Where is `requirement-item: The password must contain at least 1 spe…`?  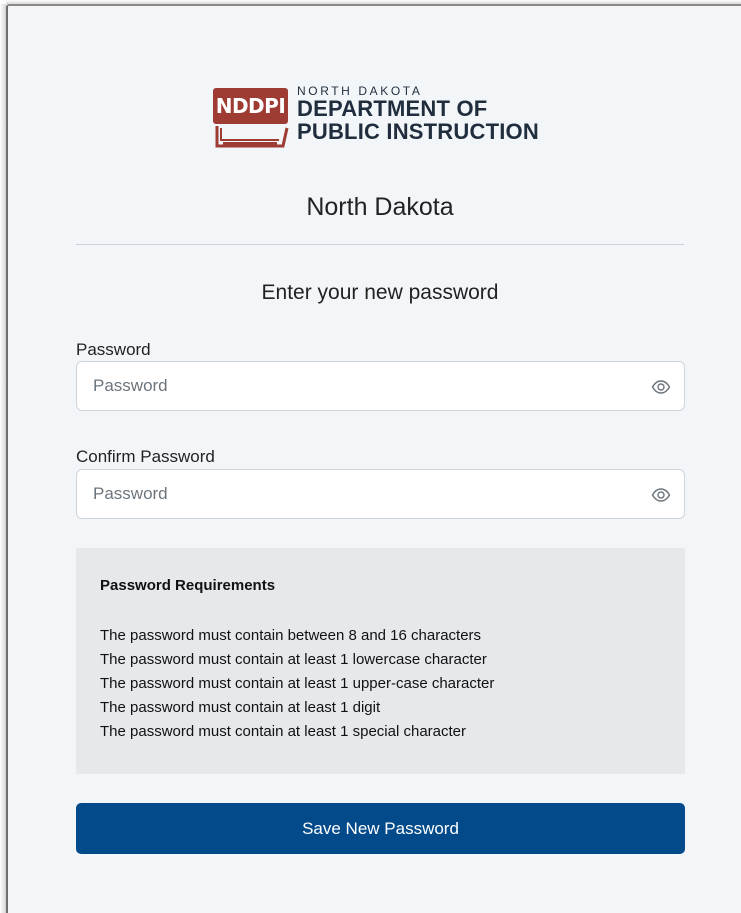
requirement-item: The password must contain at least 1 spe… is located at coordinates (283, 731).